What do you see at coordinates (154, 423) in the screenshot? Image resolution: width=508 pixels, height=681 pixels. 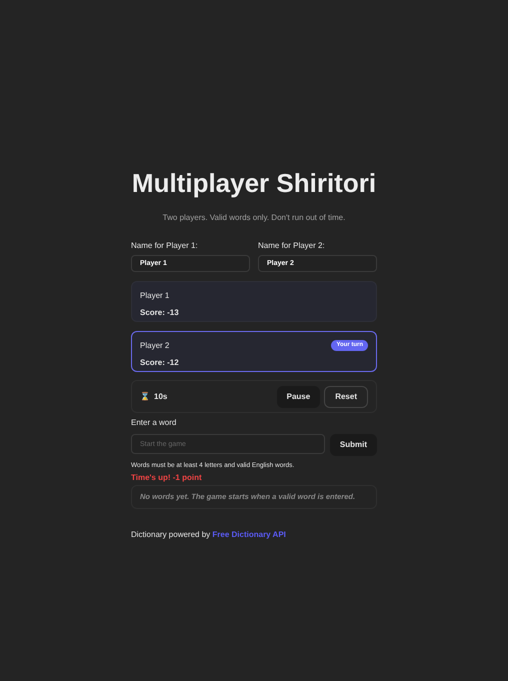 I see `input-label: Enter a word` at bounding box center [154, 423].